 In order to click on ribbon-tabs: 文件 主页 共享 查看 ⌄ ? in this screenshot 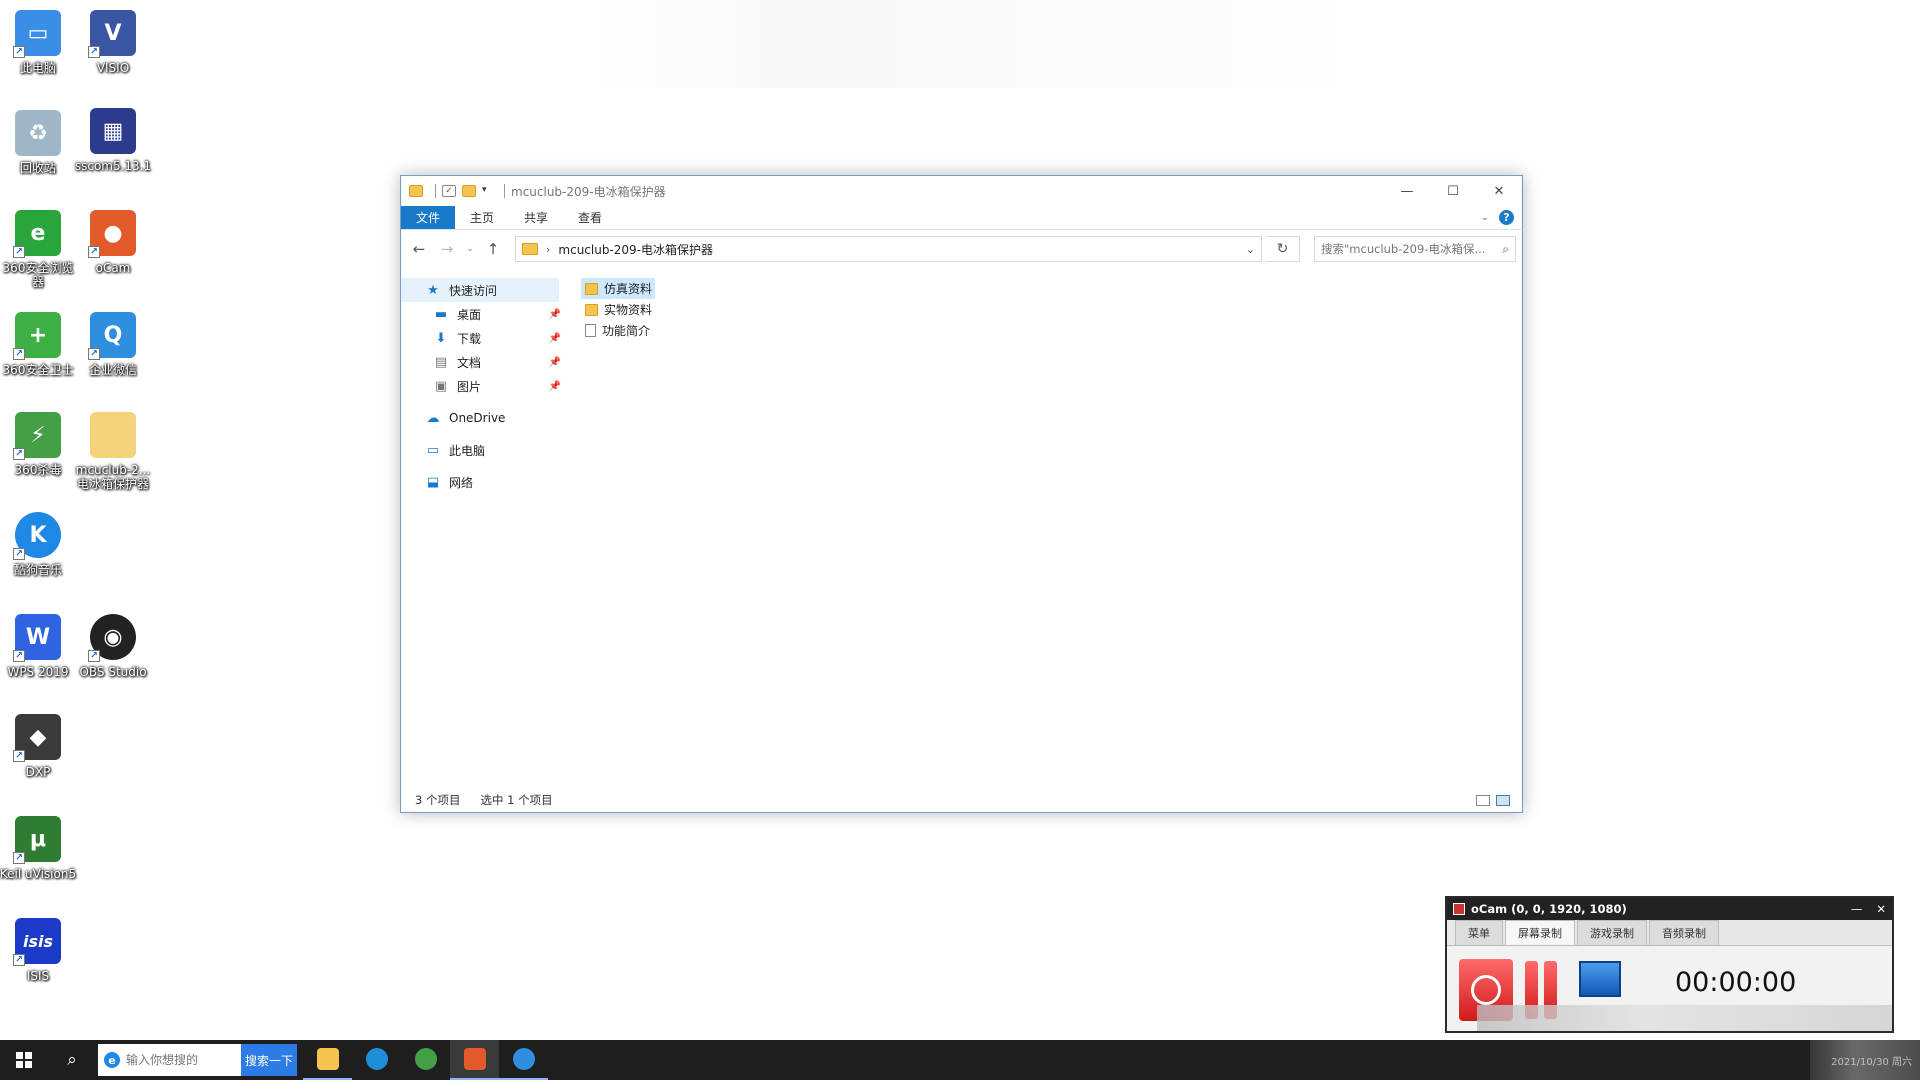, I will do `click(961, 218)`.